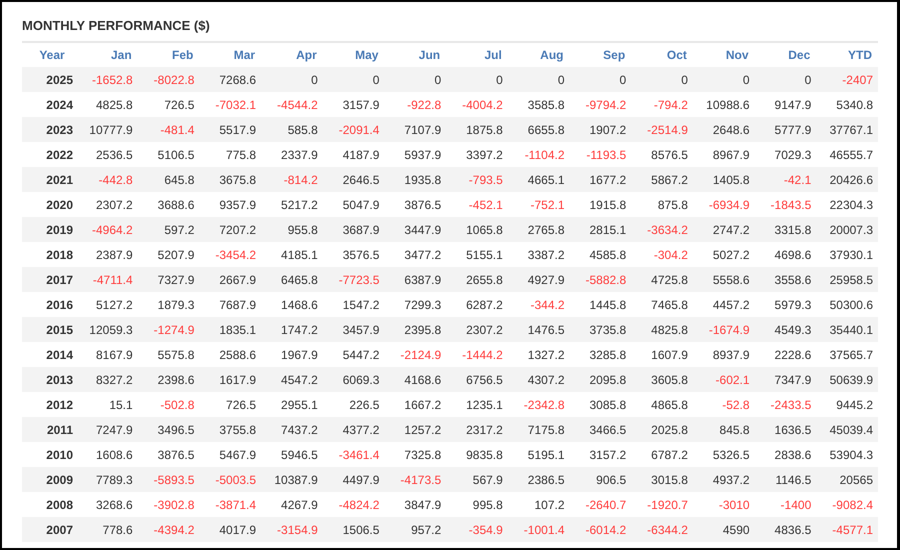  Describe the element at coordinates (230, 379) in the screenshot. I see `table-cell: 1617.9` at that location.